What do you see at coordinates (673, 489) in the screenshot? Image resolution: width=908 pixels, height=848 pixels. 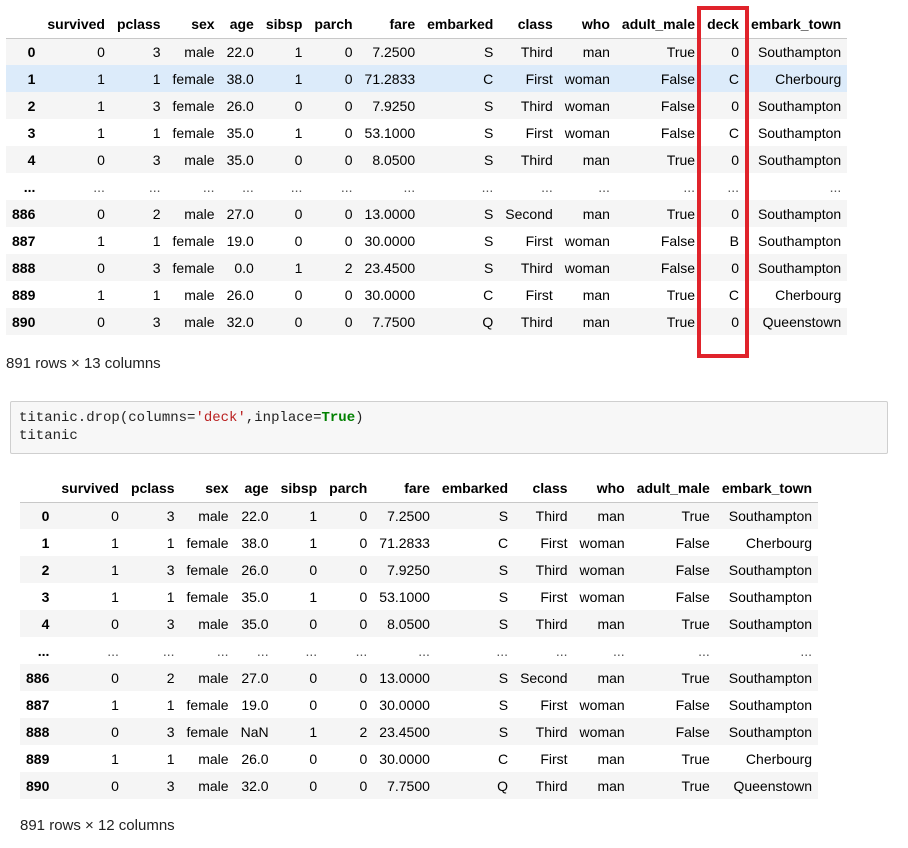 I see `column-header: adult_male` at bounding box center [673, 489].